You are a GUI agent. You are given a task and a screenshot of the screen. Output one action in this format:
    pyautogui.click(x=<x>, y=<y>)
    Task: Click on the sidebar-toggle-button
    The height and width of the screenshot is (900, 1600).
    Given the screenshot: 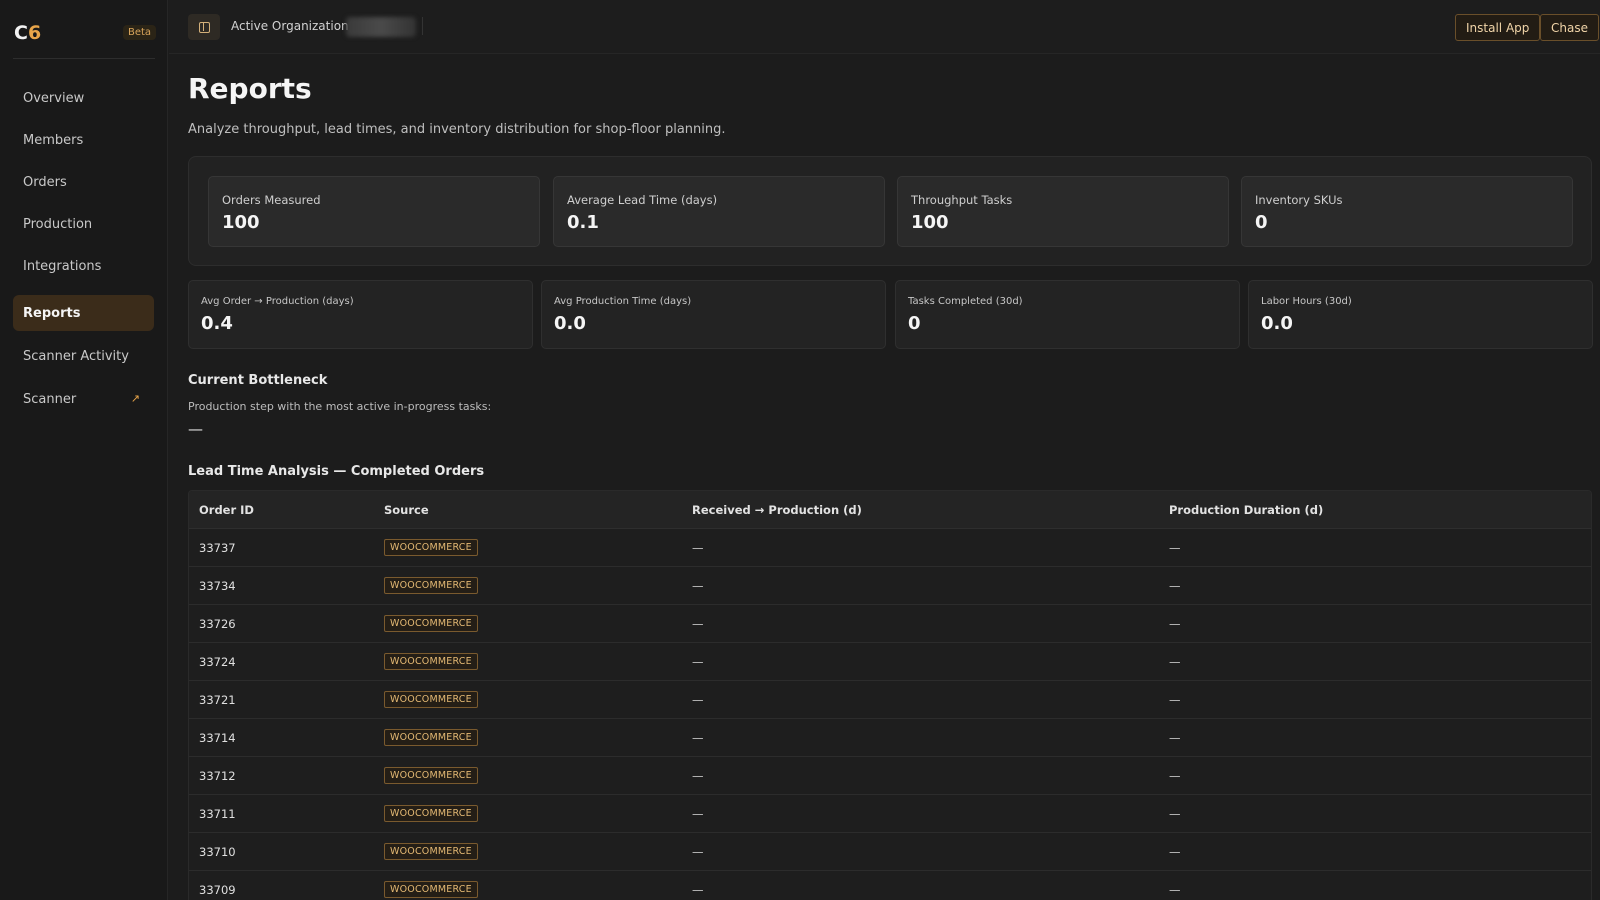 What is the action you would take?
    pyautogui.click(x=204, y=27)
    